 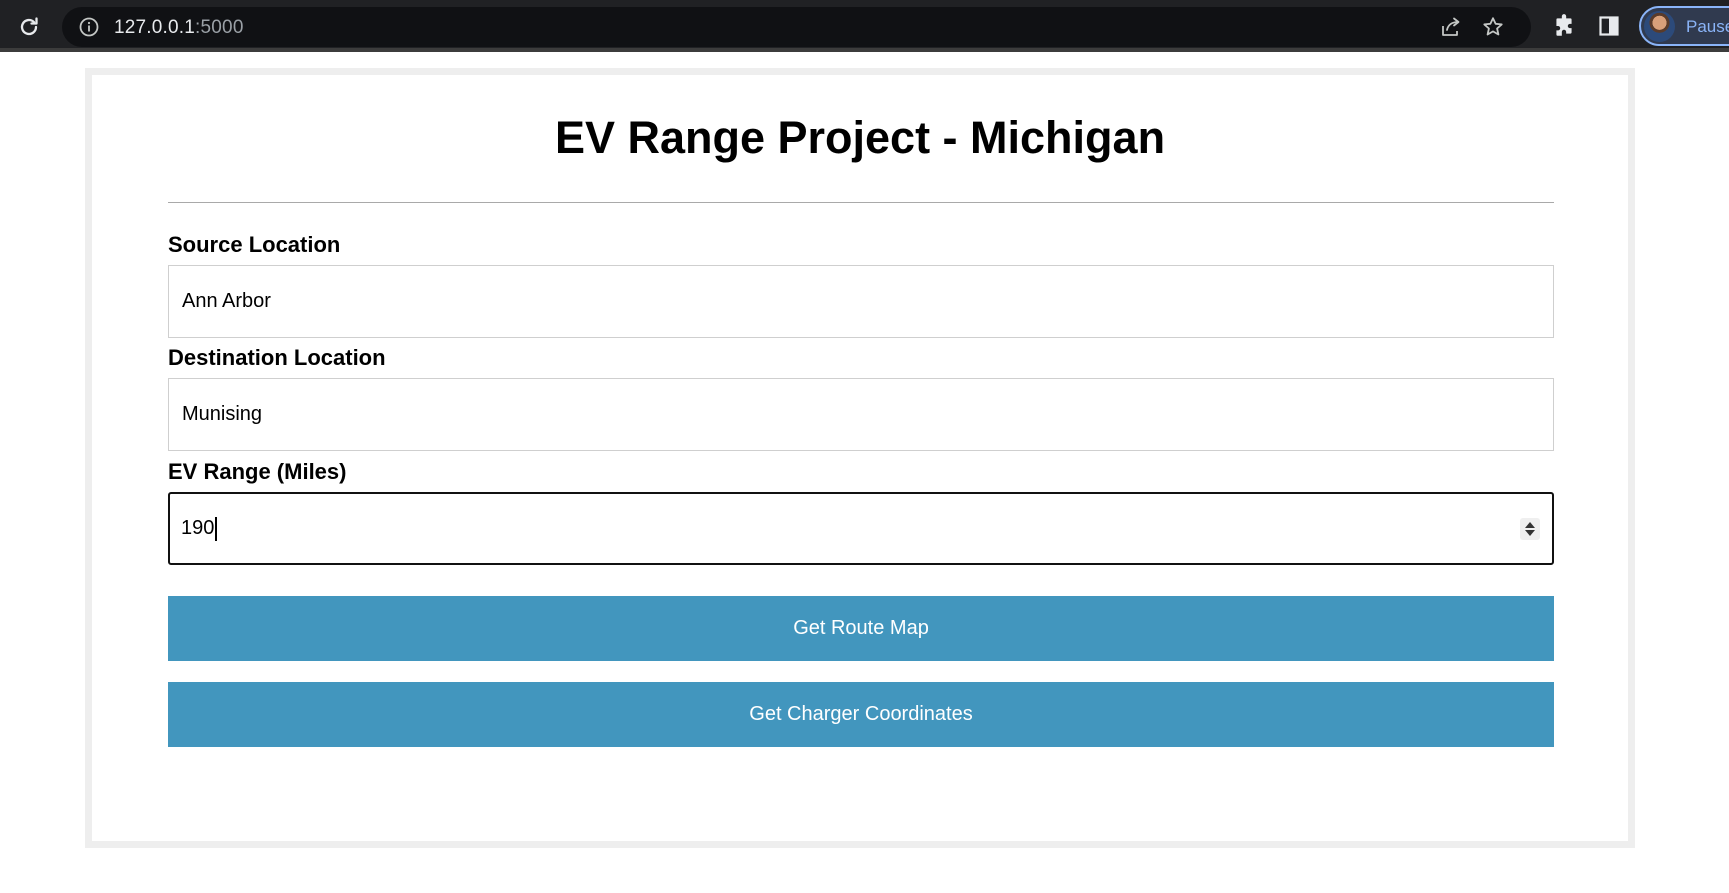 I want to click on destination-input: Munising, so click(x=861, y=414).